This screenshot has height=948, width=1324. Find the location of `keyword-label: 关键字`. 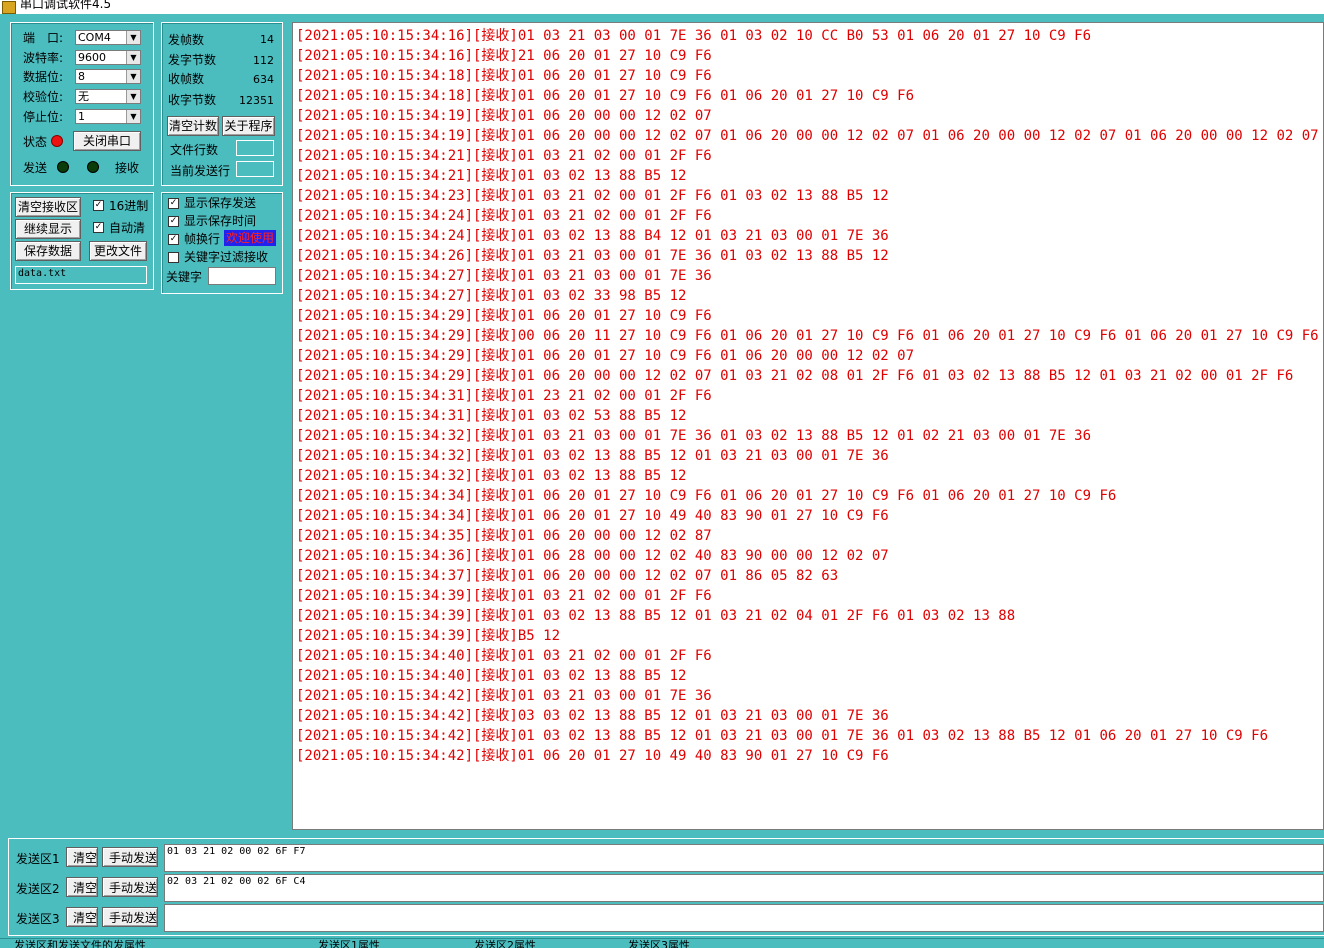

keyword-label: 关键字 is located at coordinates (184, 277).